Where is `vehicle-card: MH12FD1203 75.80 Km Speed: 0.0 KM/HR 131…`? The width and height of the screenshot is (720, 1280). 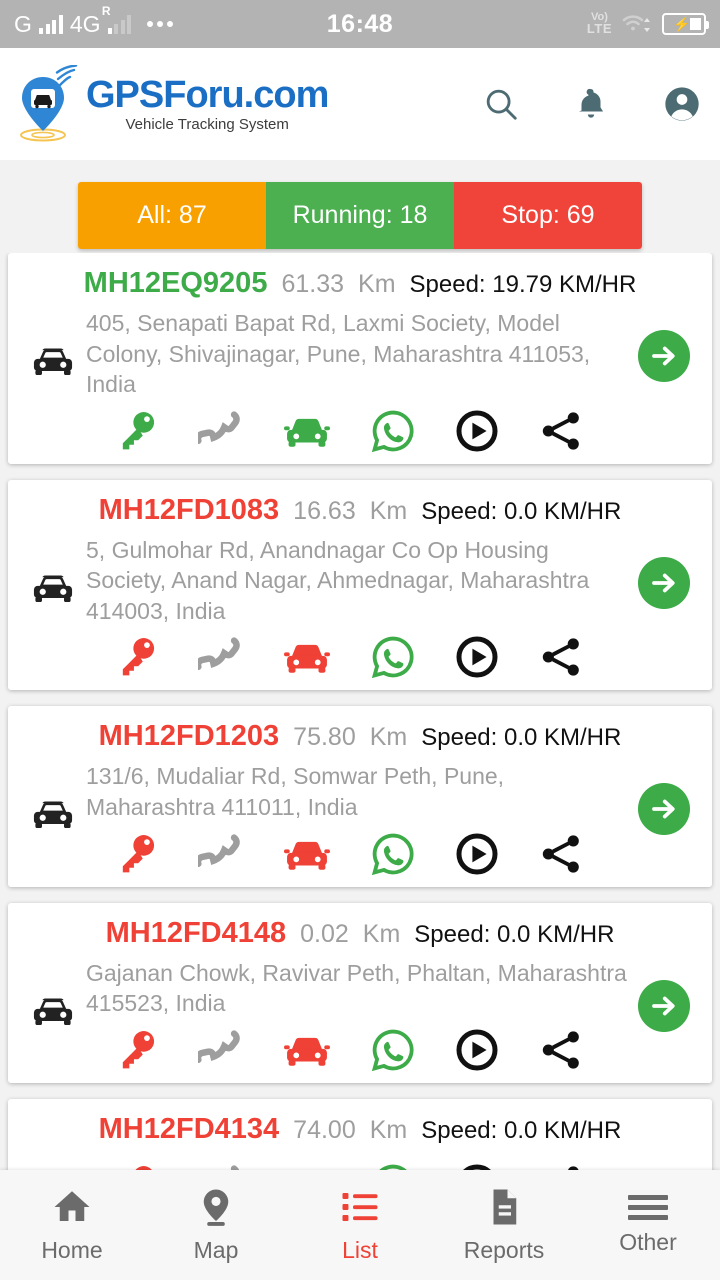 vehicle-card: MH12FD1203 75.80 Km Speed: 0.0 KM/HR 131… is located at coordinates (360, 796).